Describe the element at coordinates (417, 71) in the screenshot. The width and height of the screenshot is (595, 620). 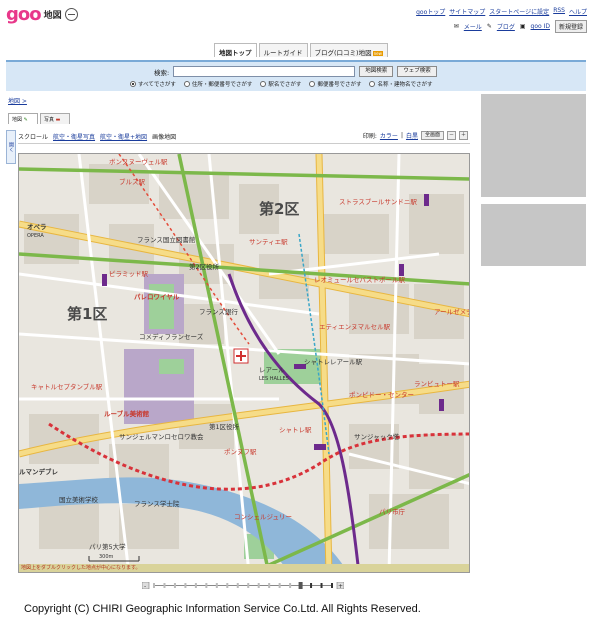
I see `web-search-button: ウェブ検索` at that location.